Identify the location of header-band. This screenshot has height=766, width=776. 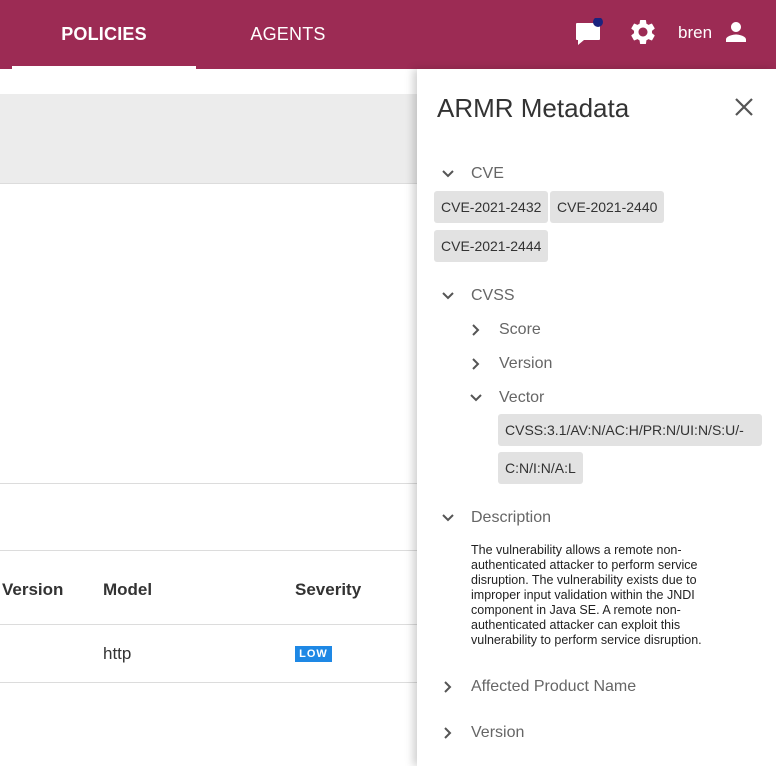
(210, 138).